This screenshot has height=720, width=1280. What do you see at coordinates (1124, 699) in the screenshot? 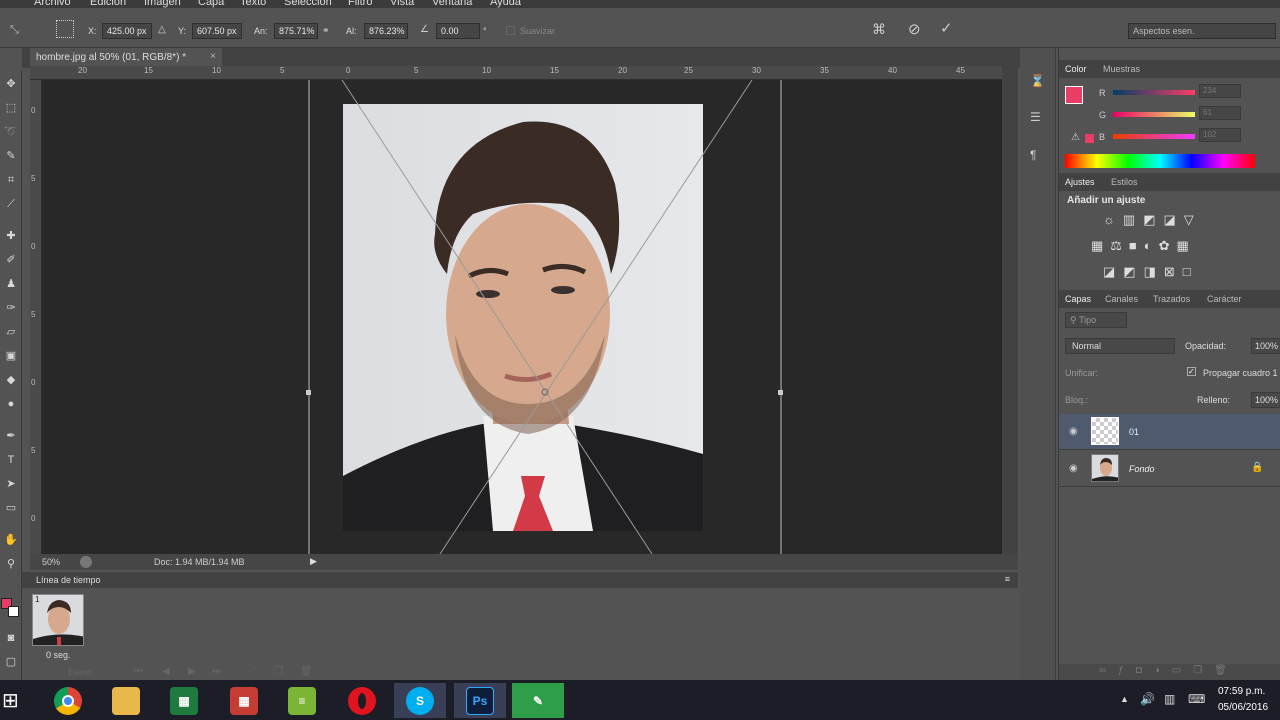
I see `tray-up-arrow-icon: ▲` at bounding box center [1124, 699].